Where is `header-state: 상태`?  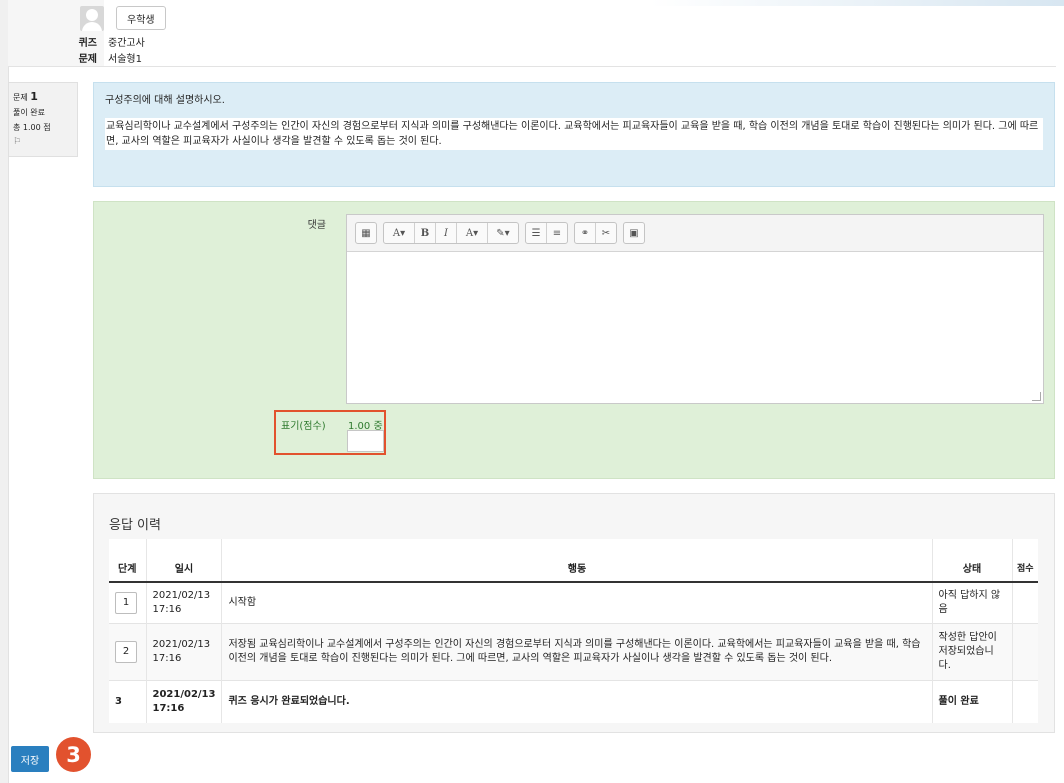 header-state: 상태 is located at coordinates (972, 561).